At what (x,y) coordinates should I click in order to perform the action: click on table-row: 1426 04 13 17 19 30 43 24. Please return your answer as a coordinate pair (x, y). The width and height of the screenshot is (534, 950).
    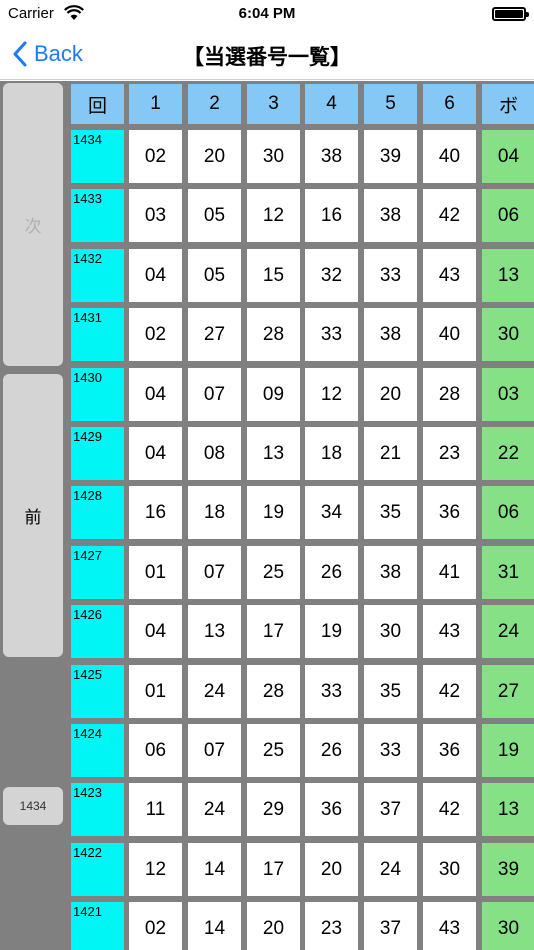
    Looking at the image, I should click on (301, 634).